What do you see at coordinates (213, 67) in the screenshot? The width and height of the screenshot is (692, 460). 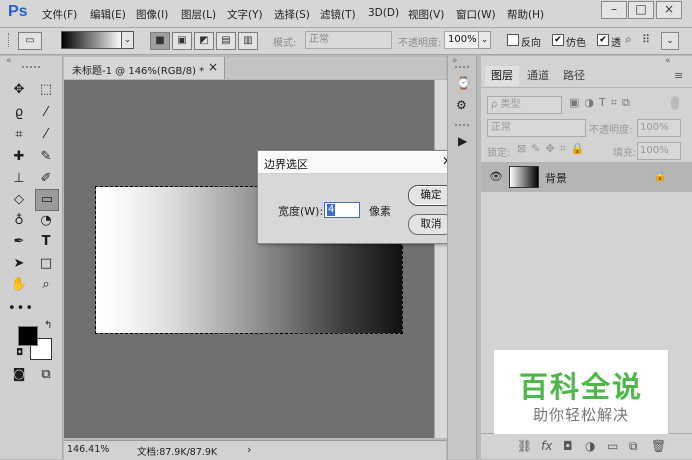 I see `close-tab-icon: ×` at bounding box center [213, 67].